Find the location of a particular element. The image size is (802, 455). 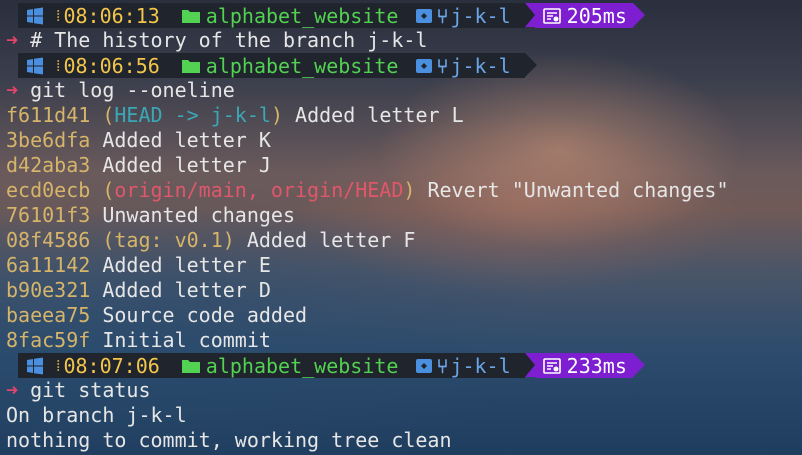

log-entry: b90e321 Added letter D is located at coordinates (138, 290).